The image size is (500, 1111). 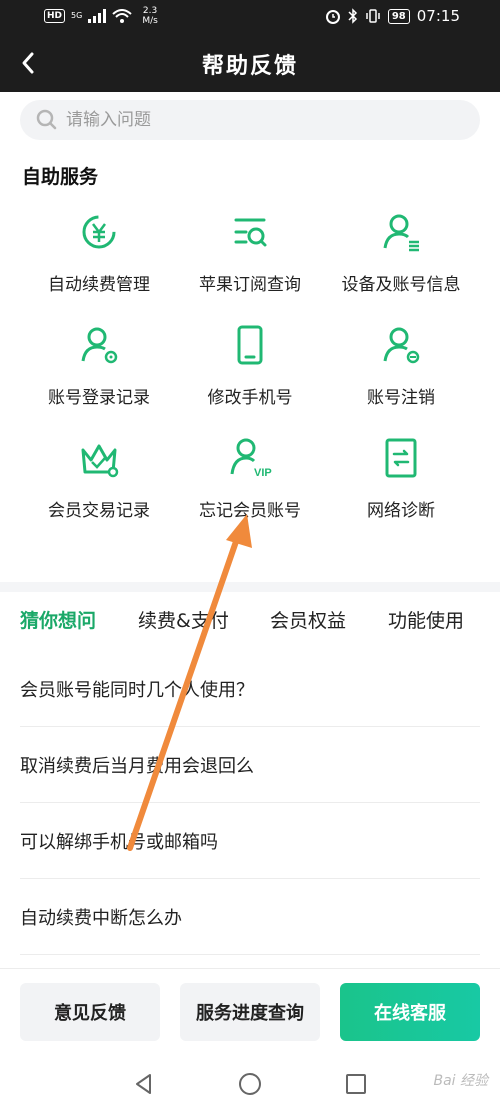 I want to click on service-auto-renew: 自动续费管理, so click(x=99, y=265).